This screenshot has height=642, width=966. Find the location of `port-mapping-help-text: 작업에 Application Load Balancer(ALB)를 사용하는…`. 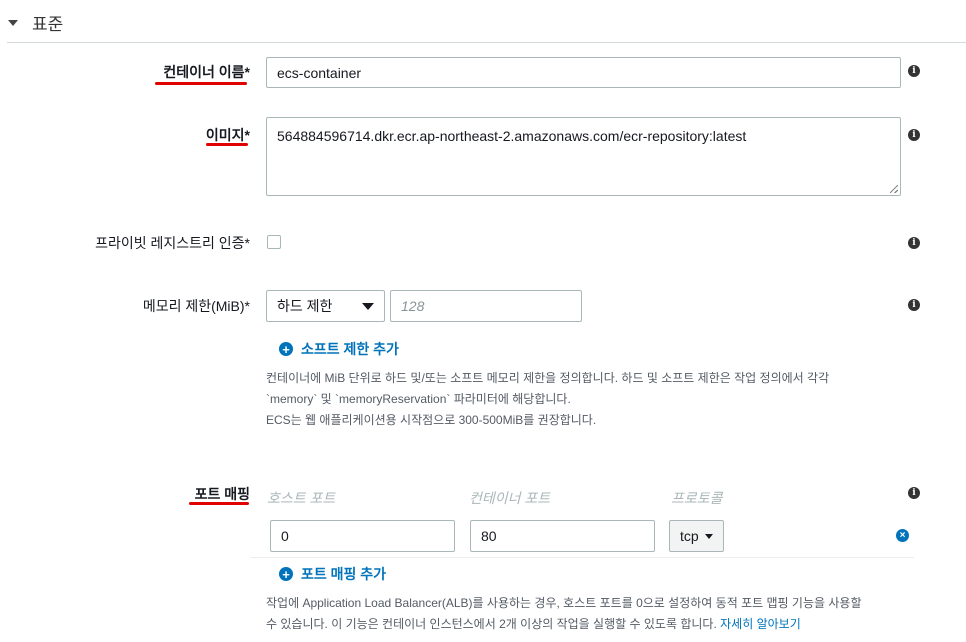

port-mapping-help-text: 작업에 Application Load Balancer(ALB)를 사용하는… is located at coordinates (564, 613).